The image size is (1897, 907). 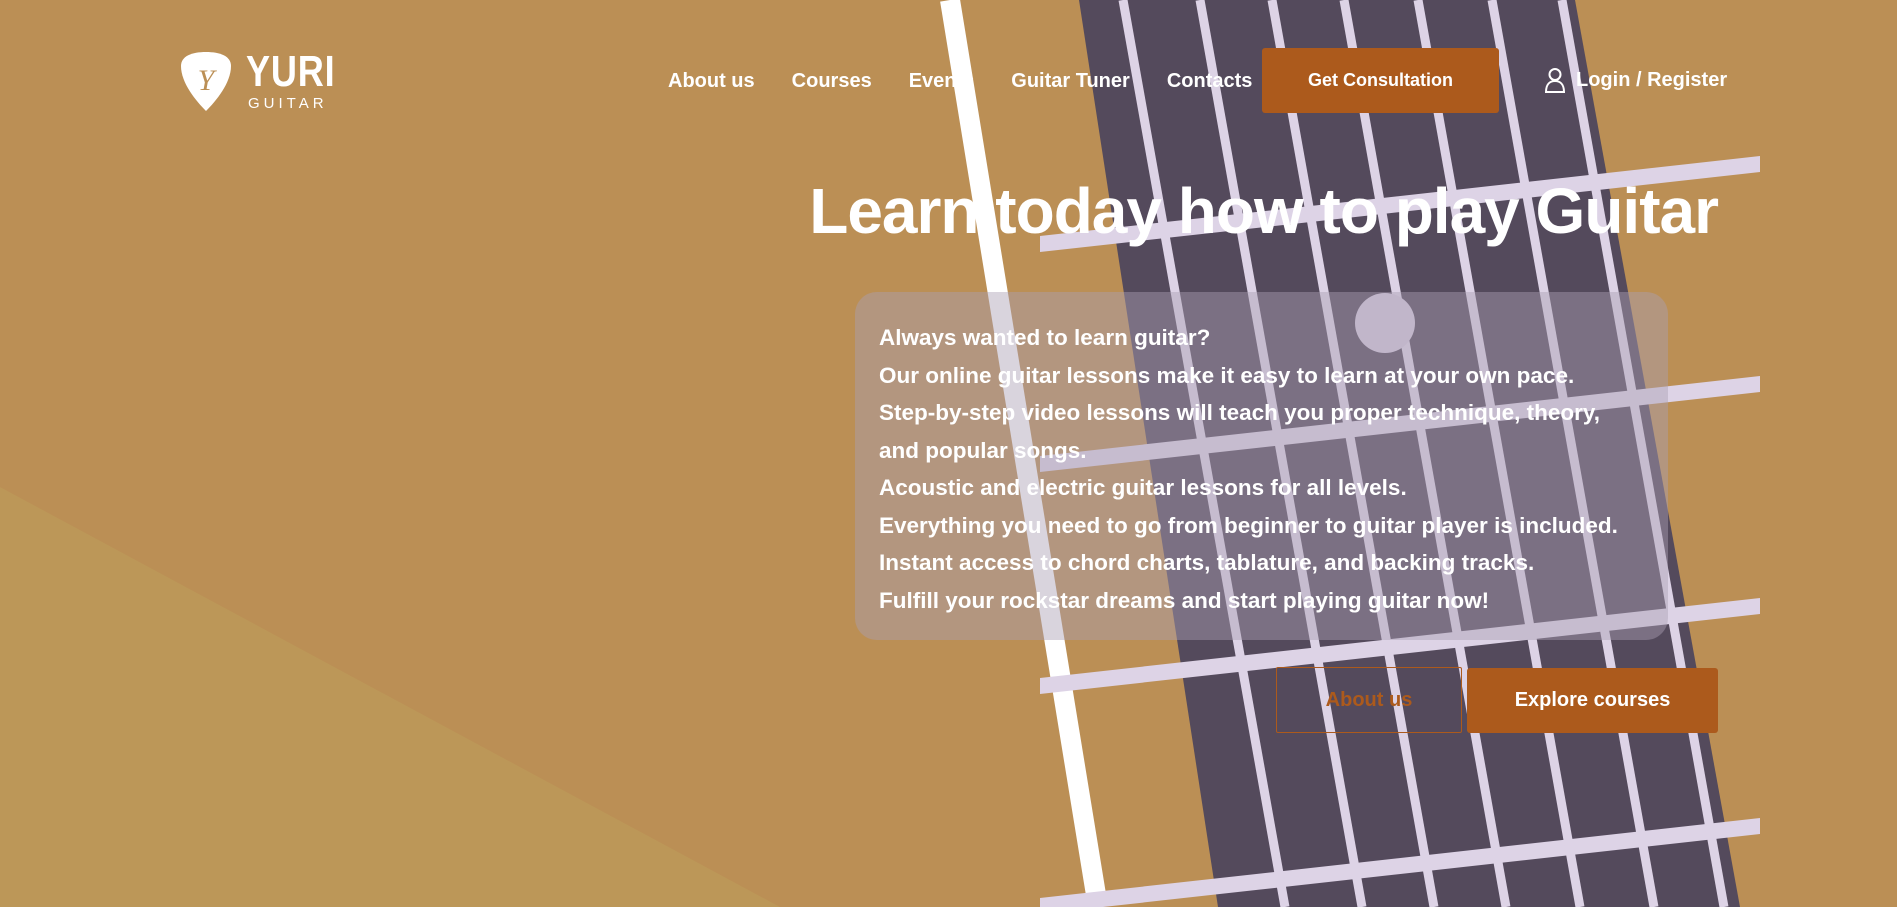 What do you see at coordinates (983, 450) in the screenshot?
I see `description-line: and popular songs.` at bounding box center [983, 450].